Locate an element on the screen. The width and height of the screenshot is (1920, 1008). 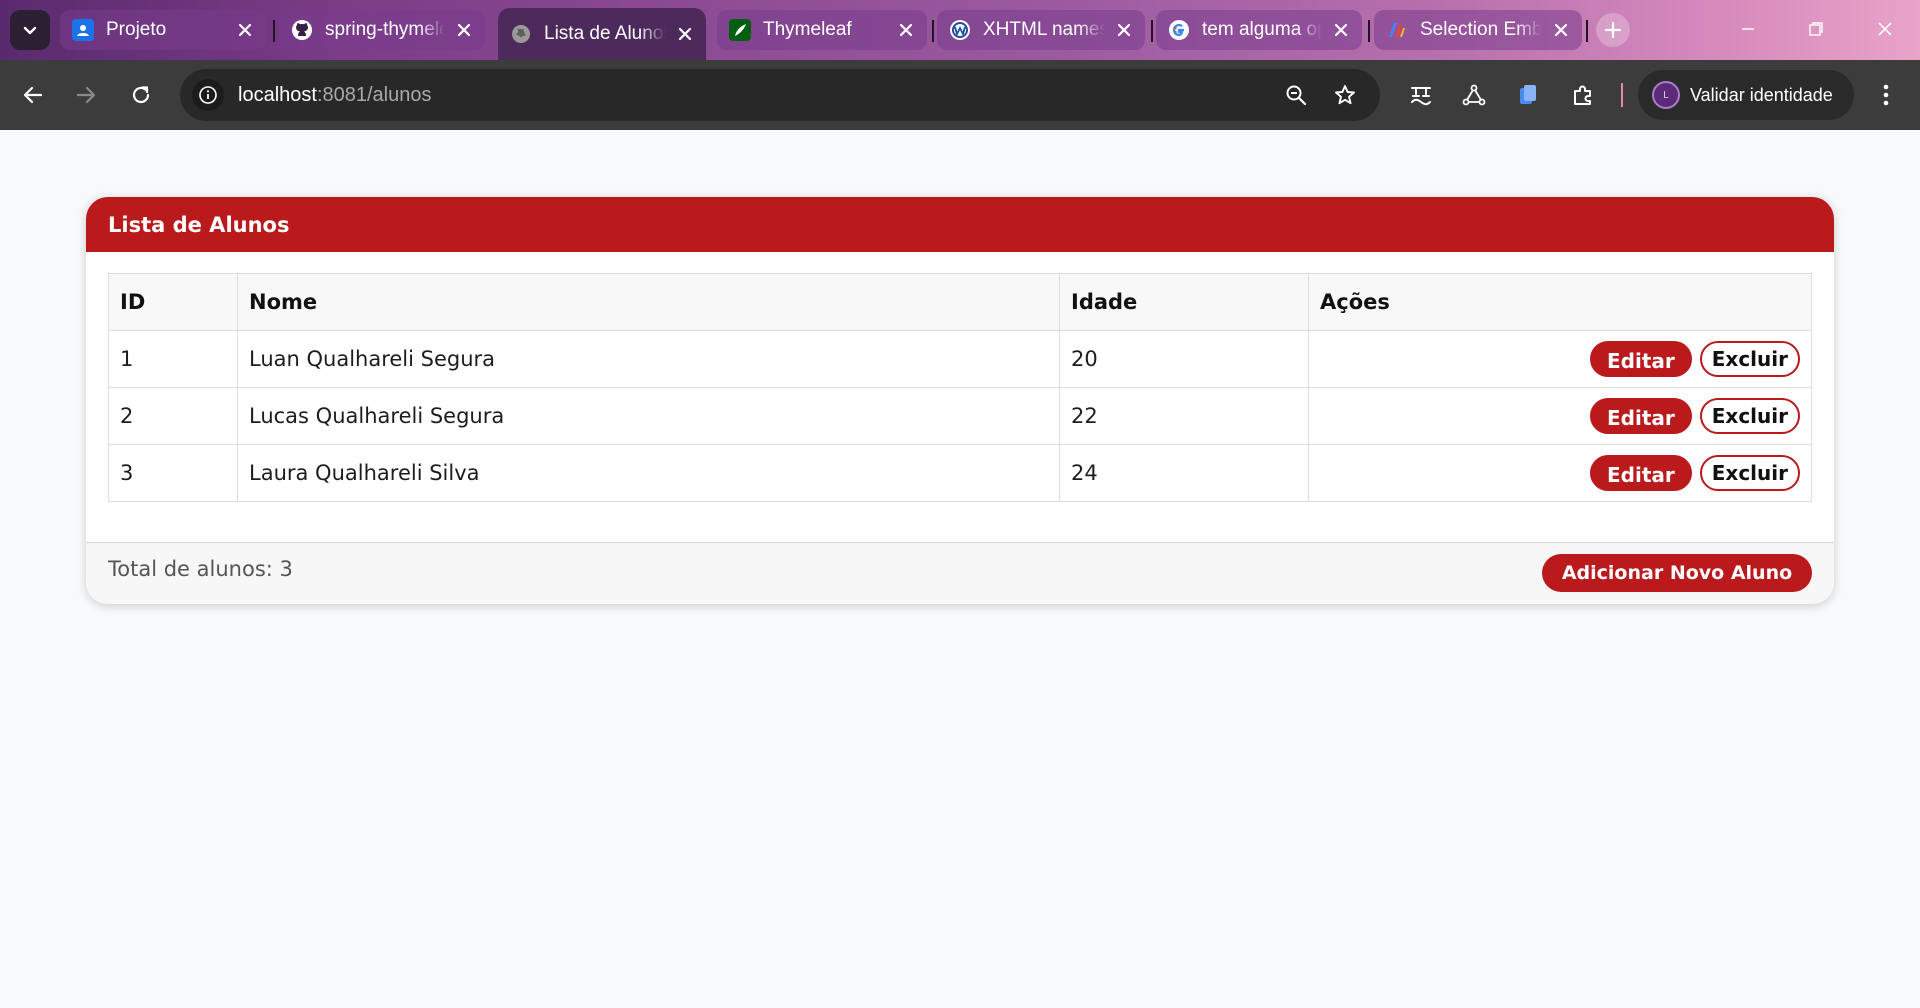
cell-nome: Laura Qualhareli Silva is located at coordinates (648, 473).